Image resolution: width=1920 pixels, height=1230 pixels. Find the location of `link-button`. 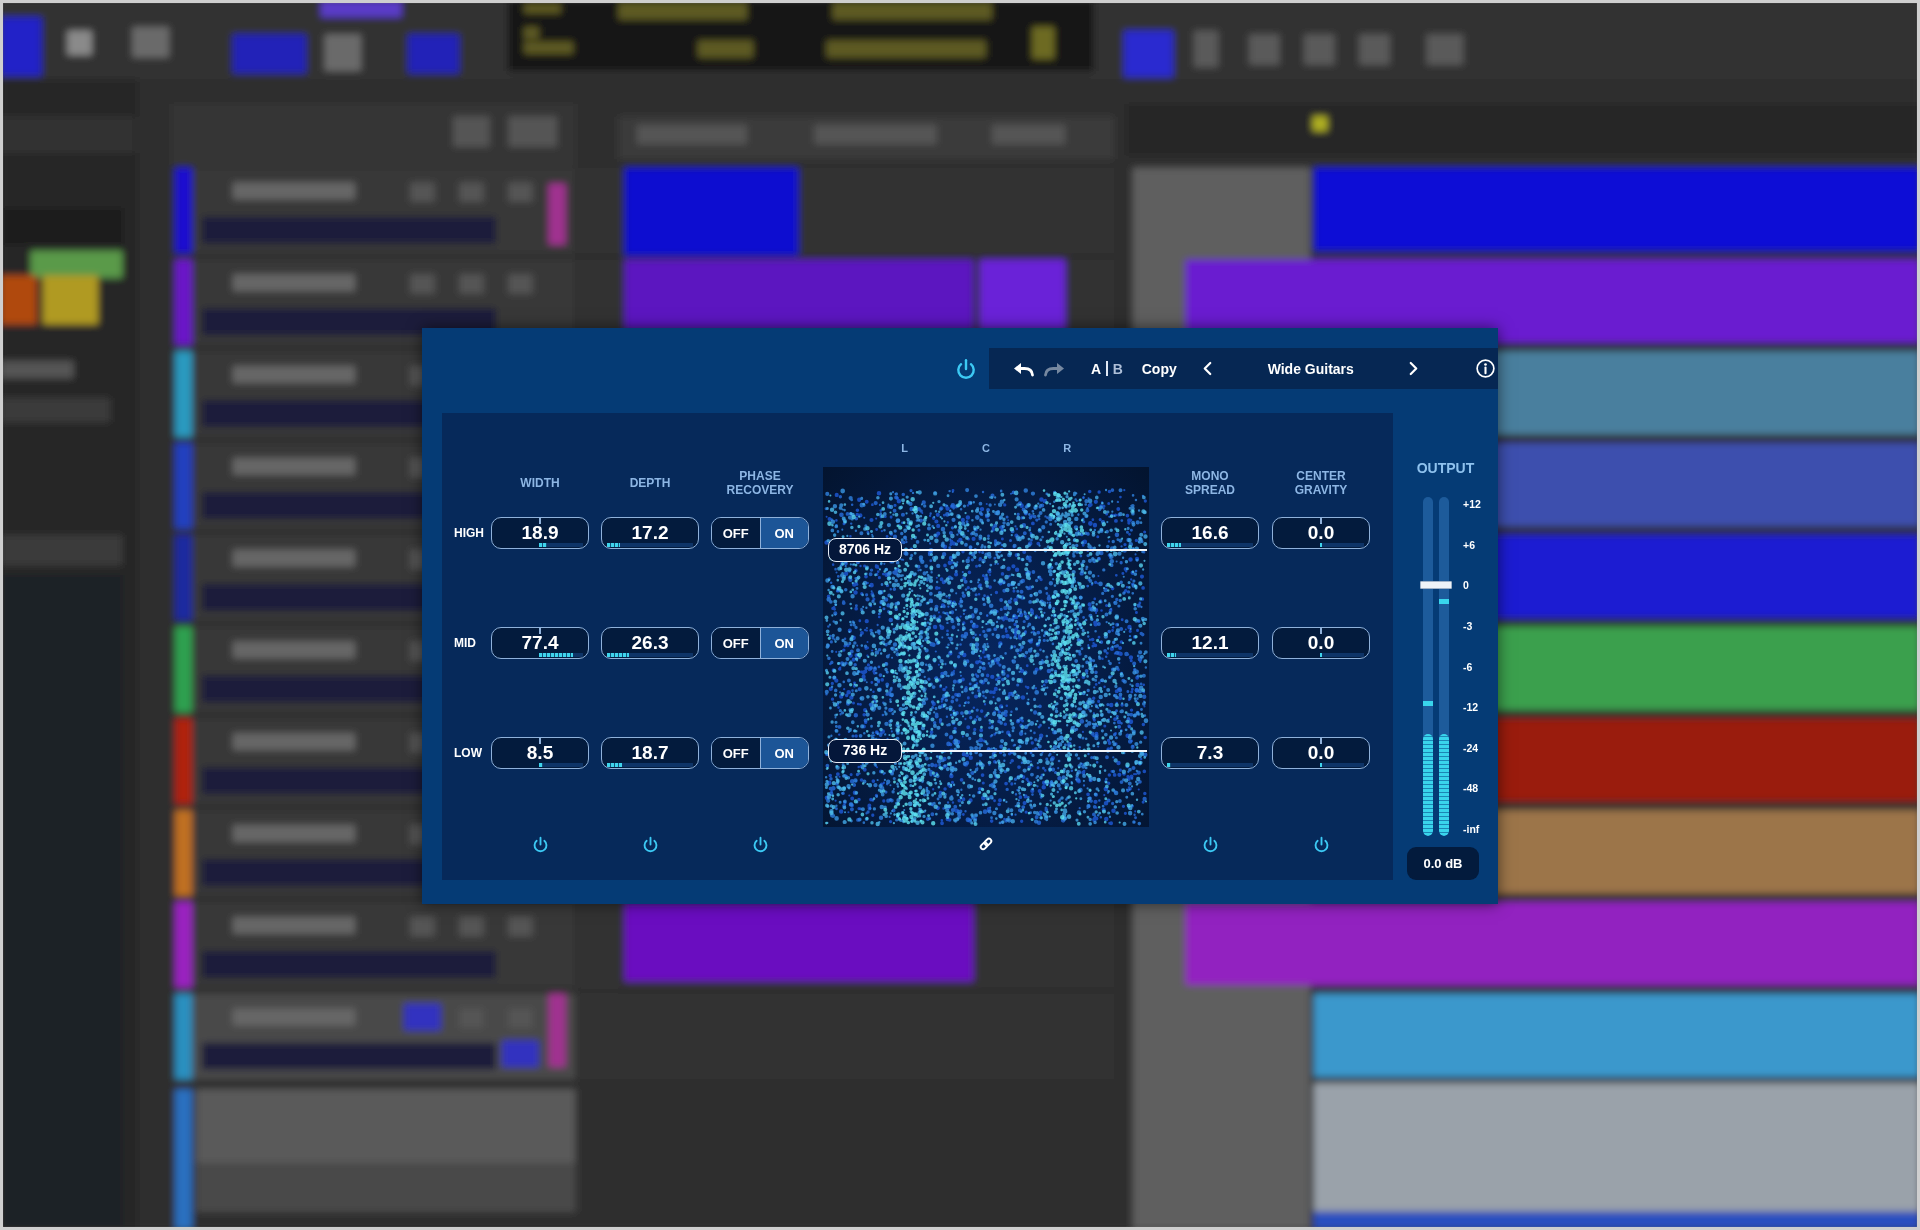

link-button is located at coordinates (986, 844).